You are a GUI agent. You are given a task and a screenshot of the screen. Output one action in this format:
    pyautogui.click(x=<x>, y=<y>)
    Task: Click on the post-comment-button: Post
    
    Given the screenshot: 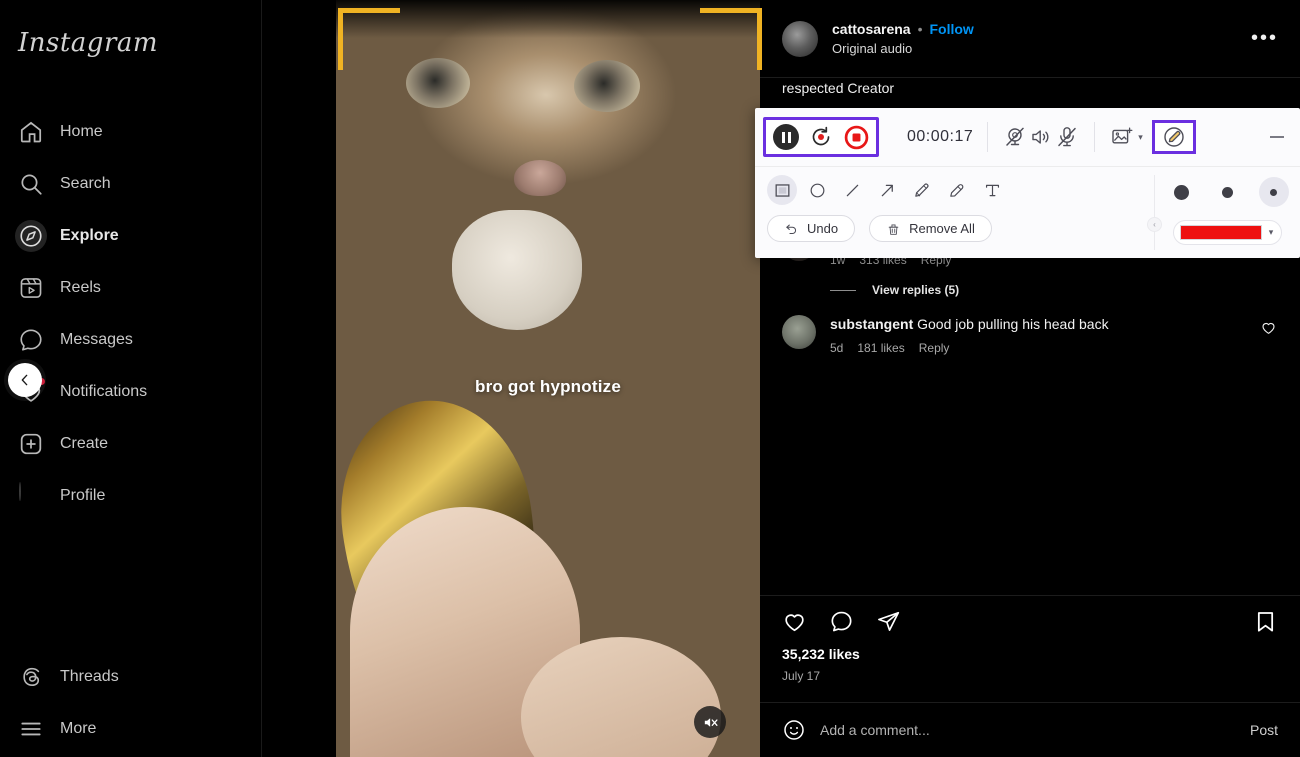 What is the action you would take?
    pyautogui.click(x=1264, y=730)
    